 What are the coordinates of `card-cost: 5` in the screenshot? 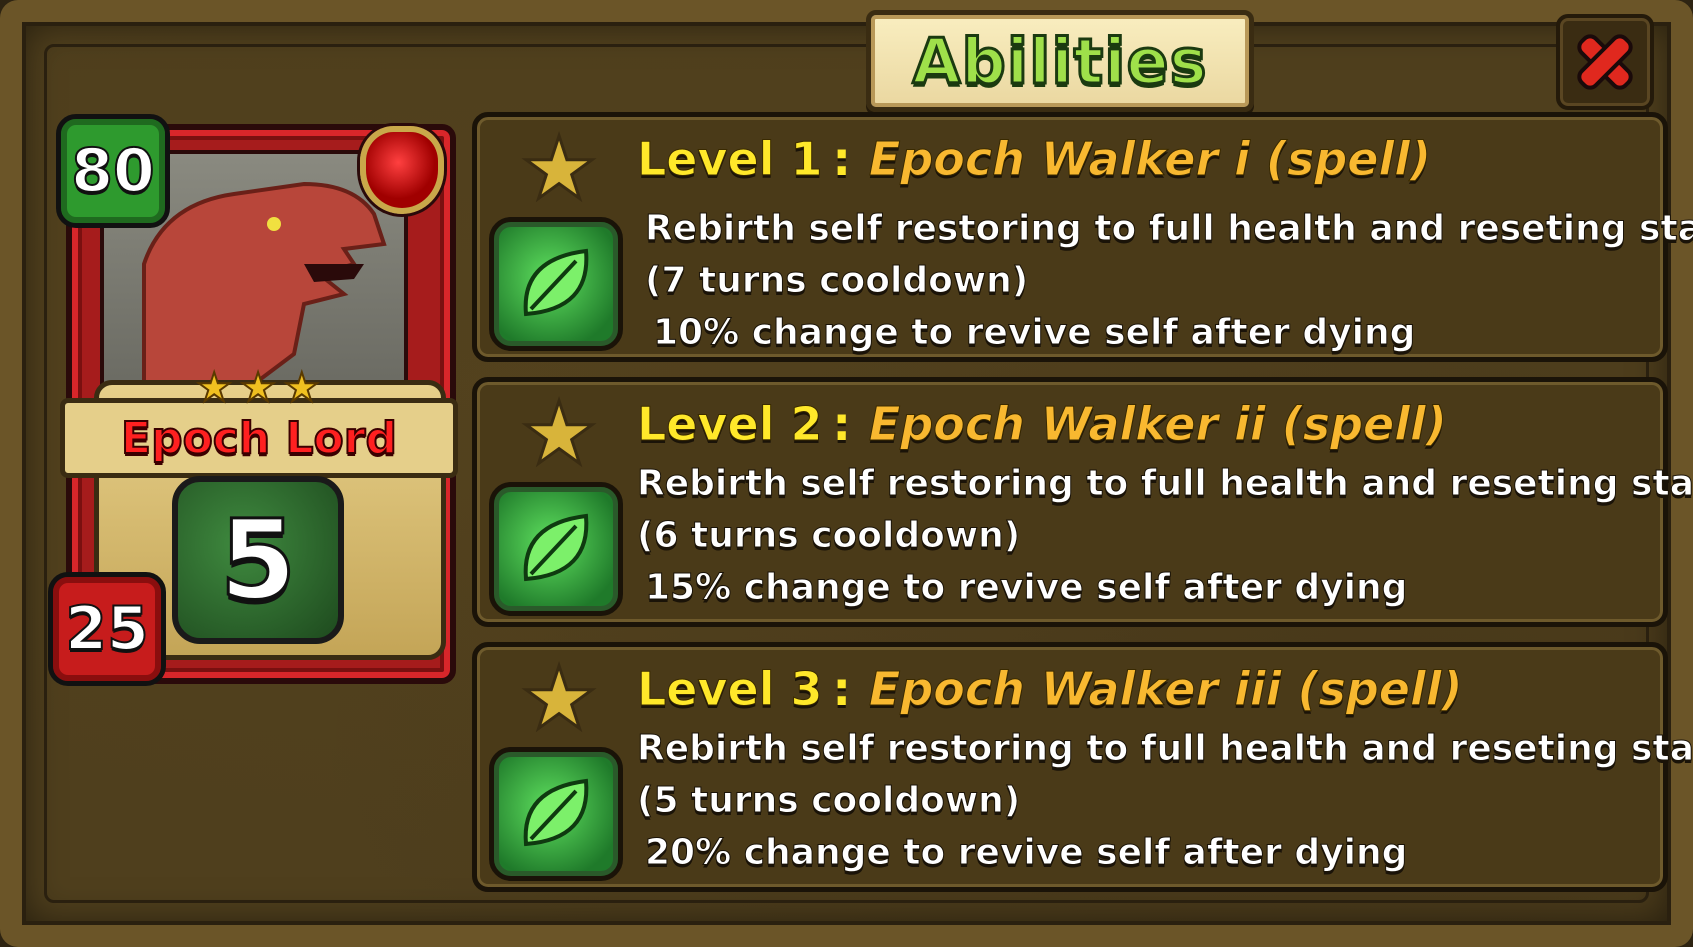 It's located at (258, 560).